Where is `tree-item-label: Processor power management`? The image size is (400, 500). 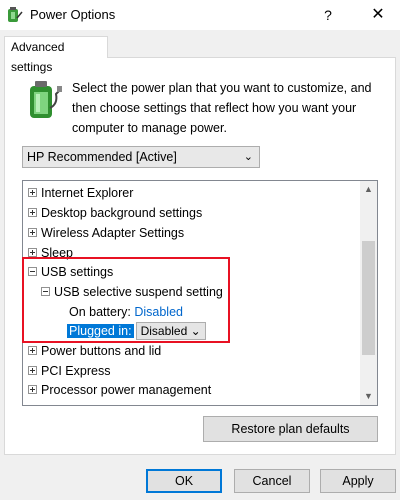 tree-item-label: Processor power management is located at coordinates (126, 390).